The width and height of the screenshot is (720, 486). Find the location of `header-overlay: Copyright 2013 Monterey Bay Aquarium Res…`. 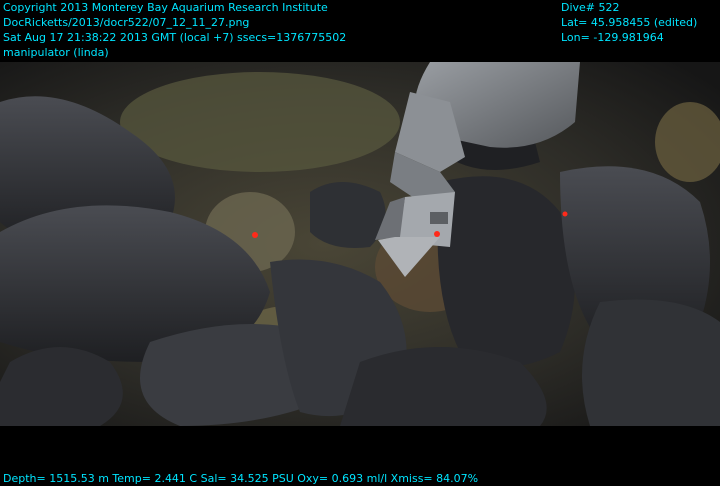

header-overlay: Copyright 2013 Monterey Bay Aquarium Res… is located at coordinates (174, 30).